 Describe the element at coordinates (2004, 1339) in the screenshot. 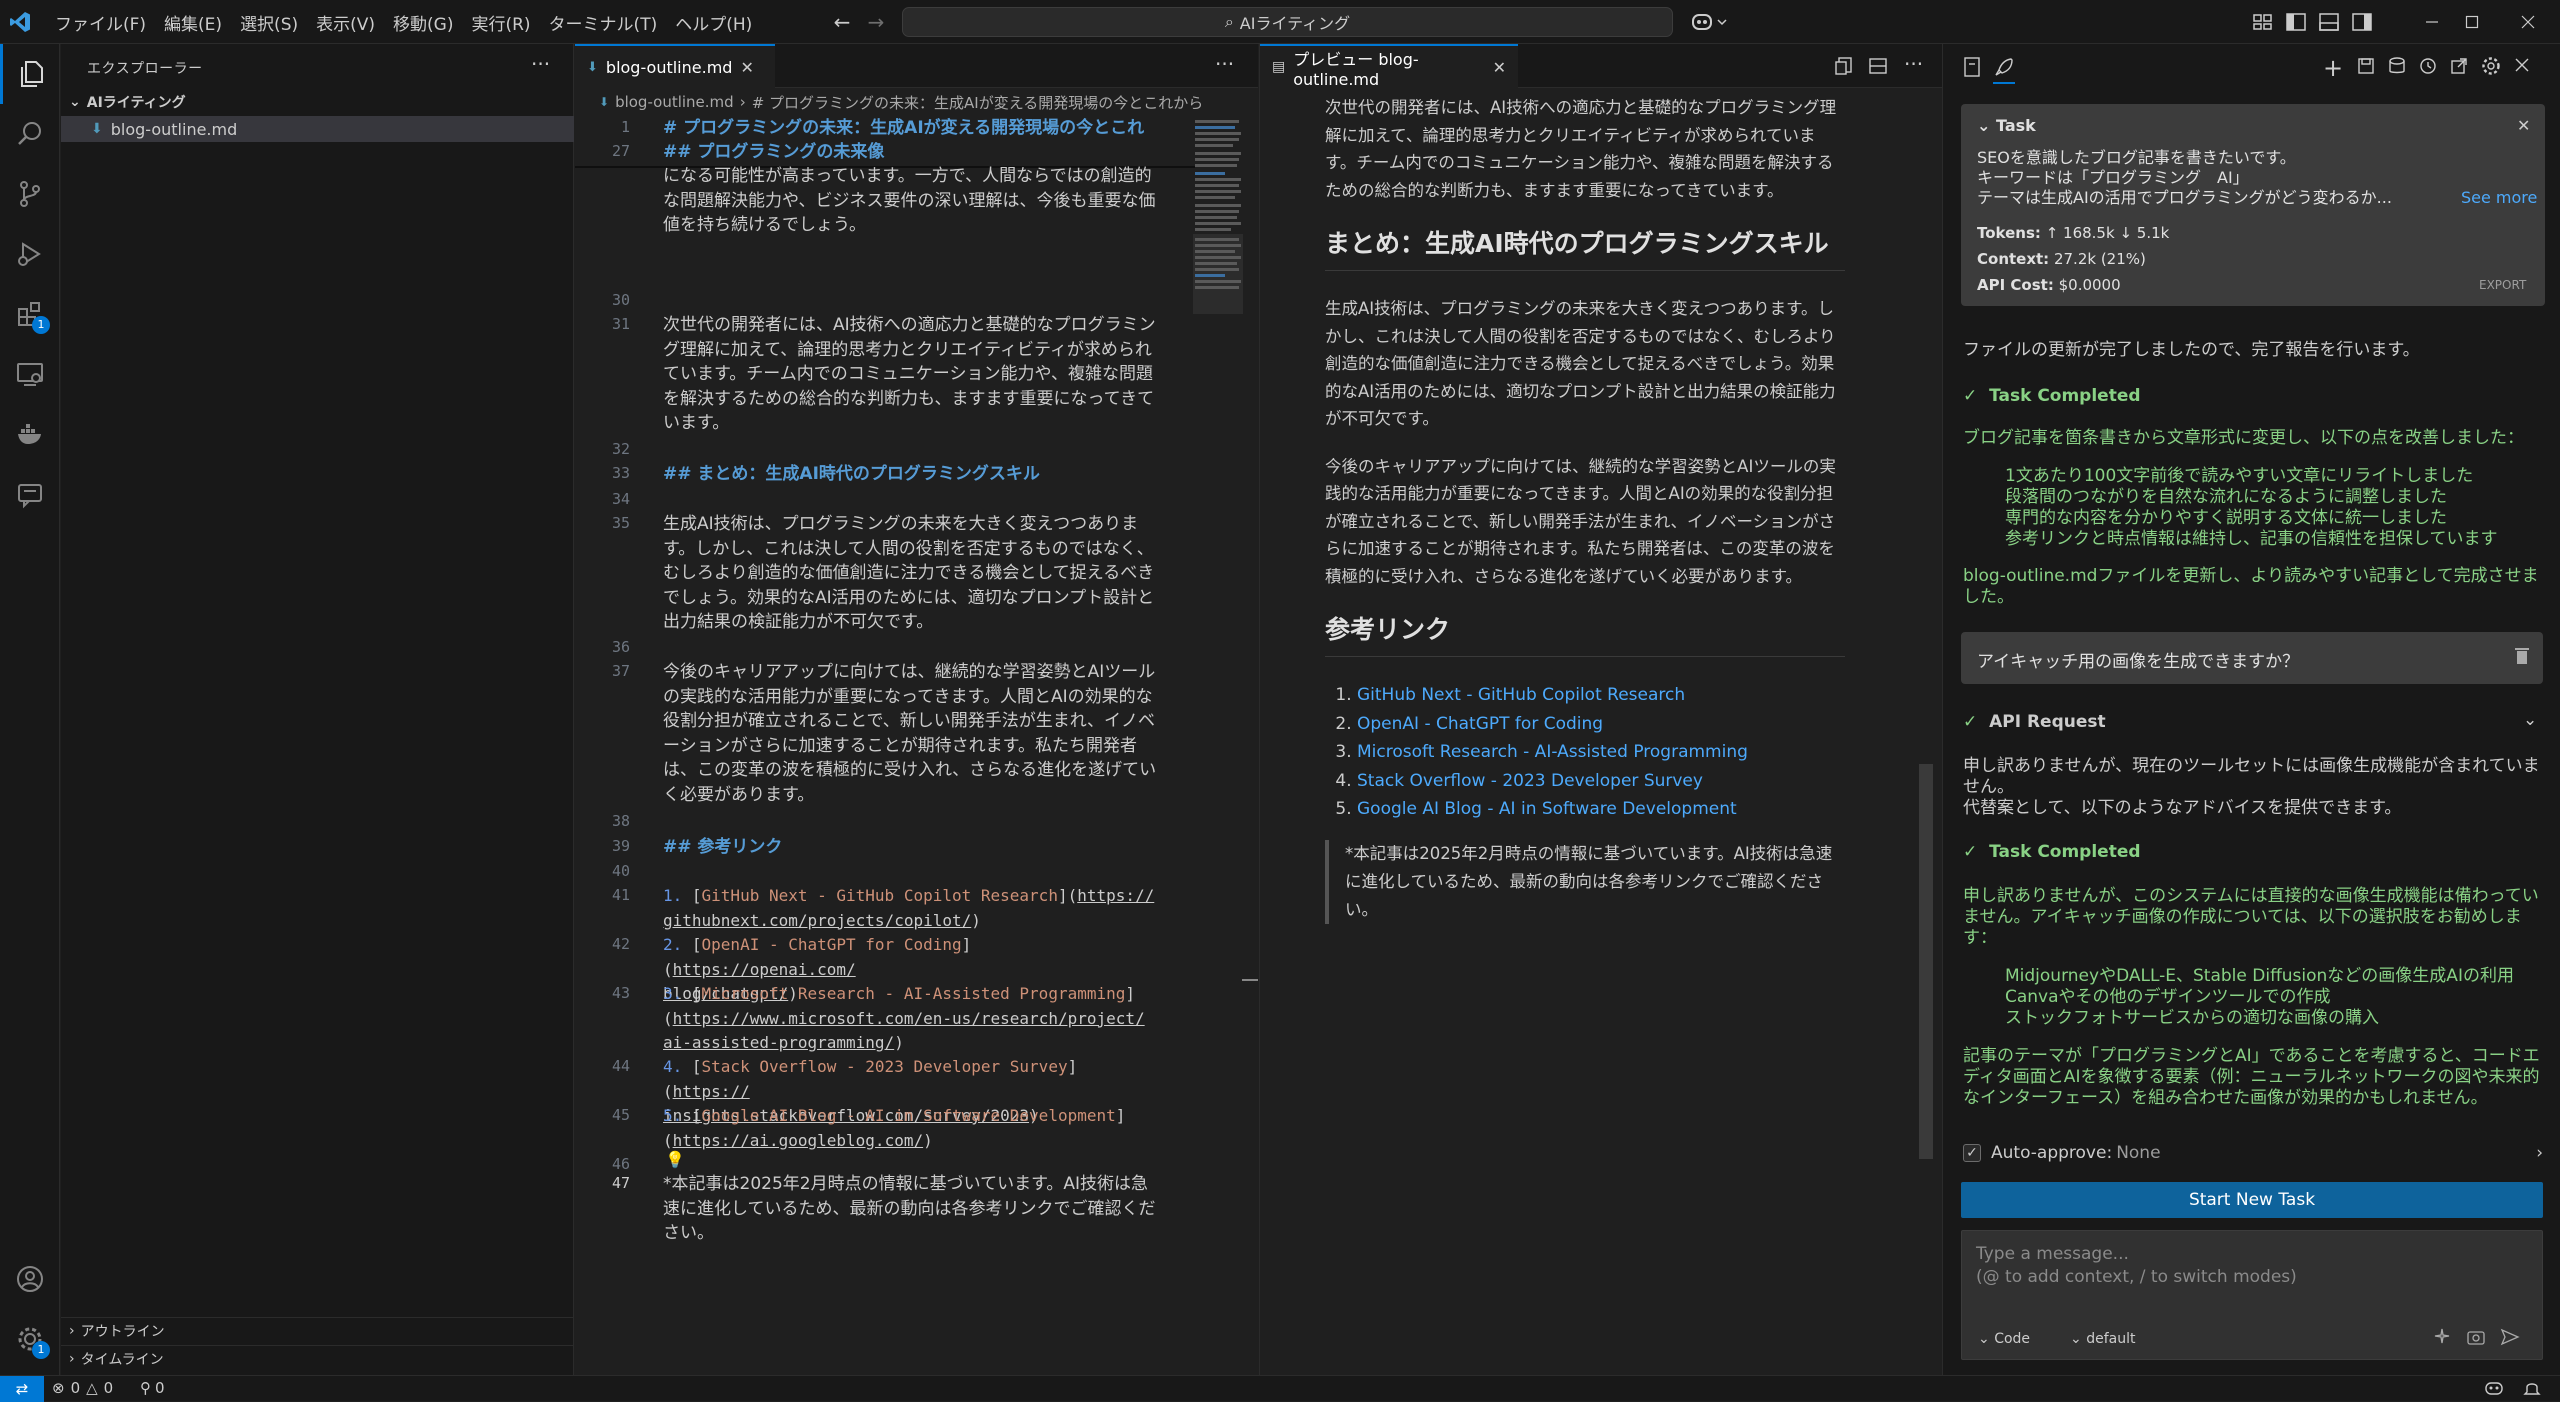

I see `mode-selector: ⌄ Code` at that location.